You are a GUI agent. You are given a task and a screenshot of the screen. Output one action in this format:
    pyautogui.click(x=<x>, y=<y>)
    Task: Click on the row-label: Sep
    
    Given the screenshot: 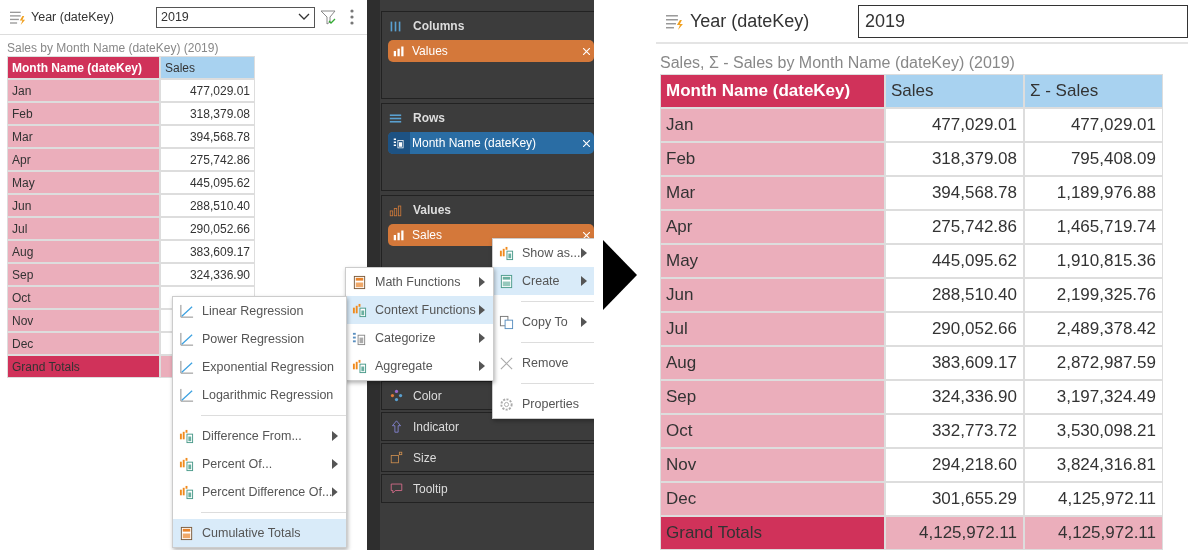 What is the action you would take?
    pyautogui.click(x=772, y=397)
    